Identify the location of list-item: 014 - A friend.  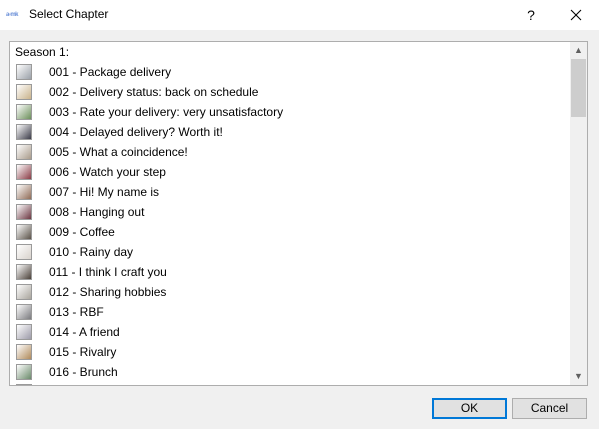
(290, 332).